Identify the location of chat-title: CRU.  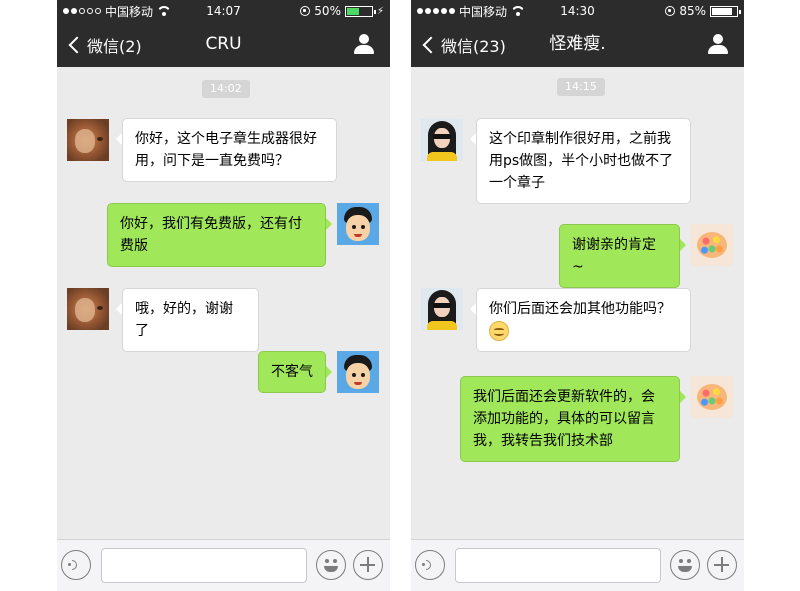
(223, 44).